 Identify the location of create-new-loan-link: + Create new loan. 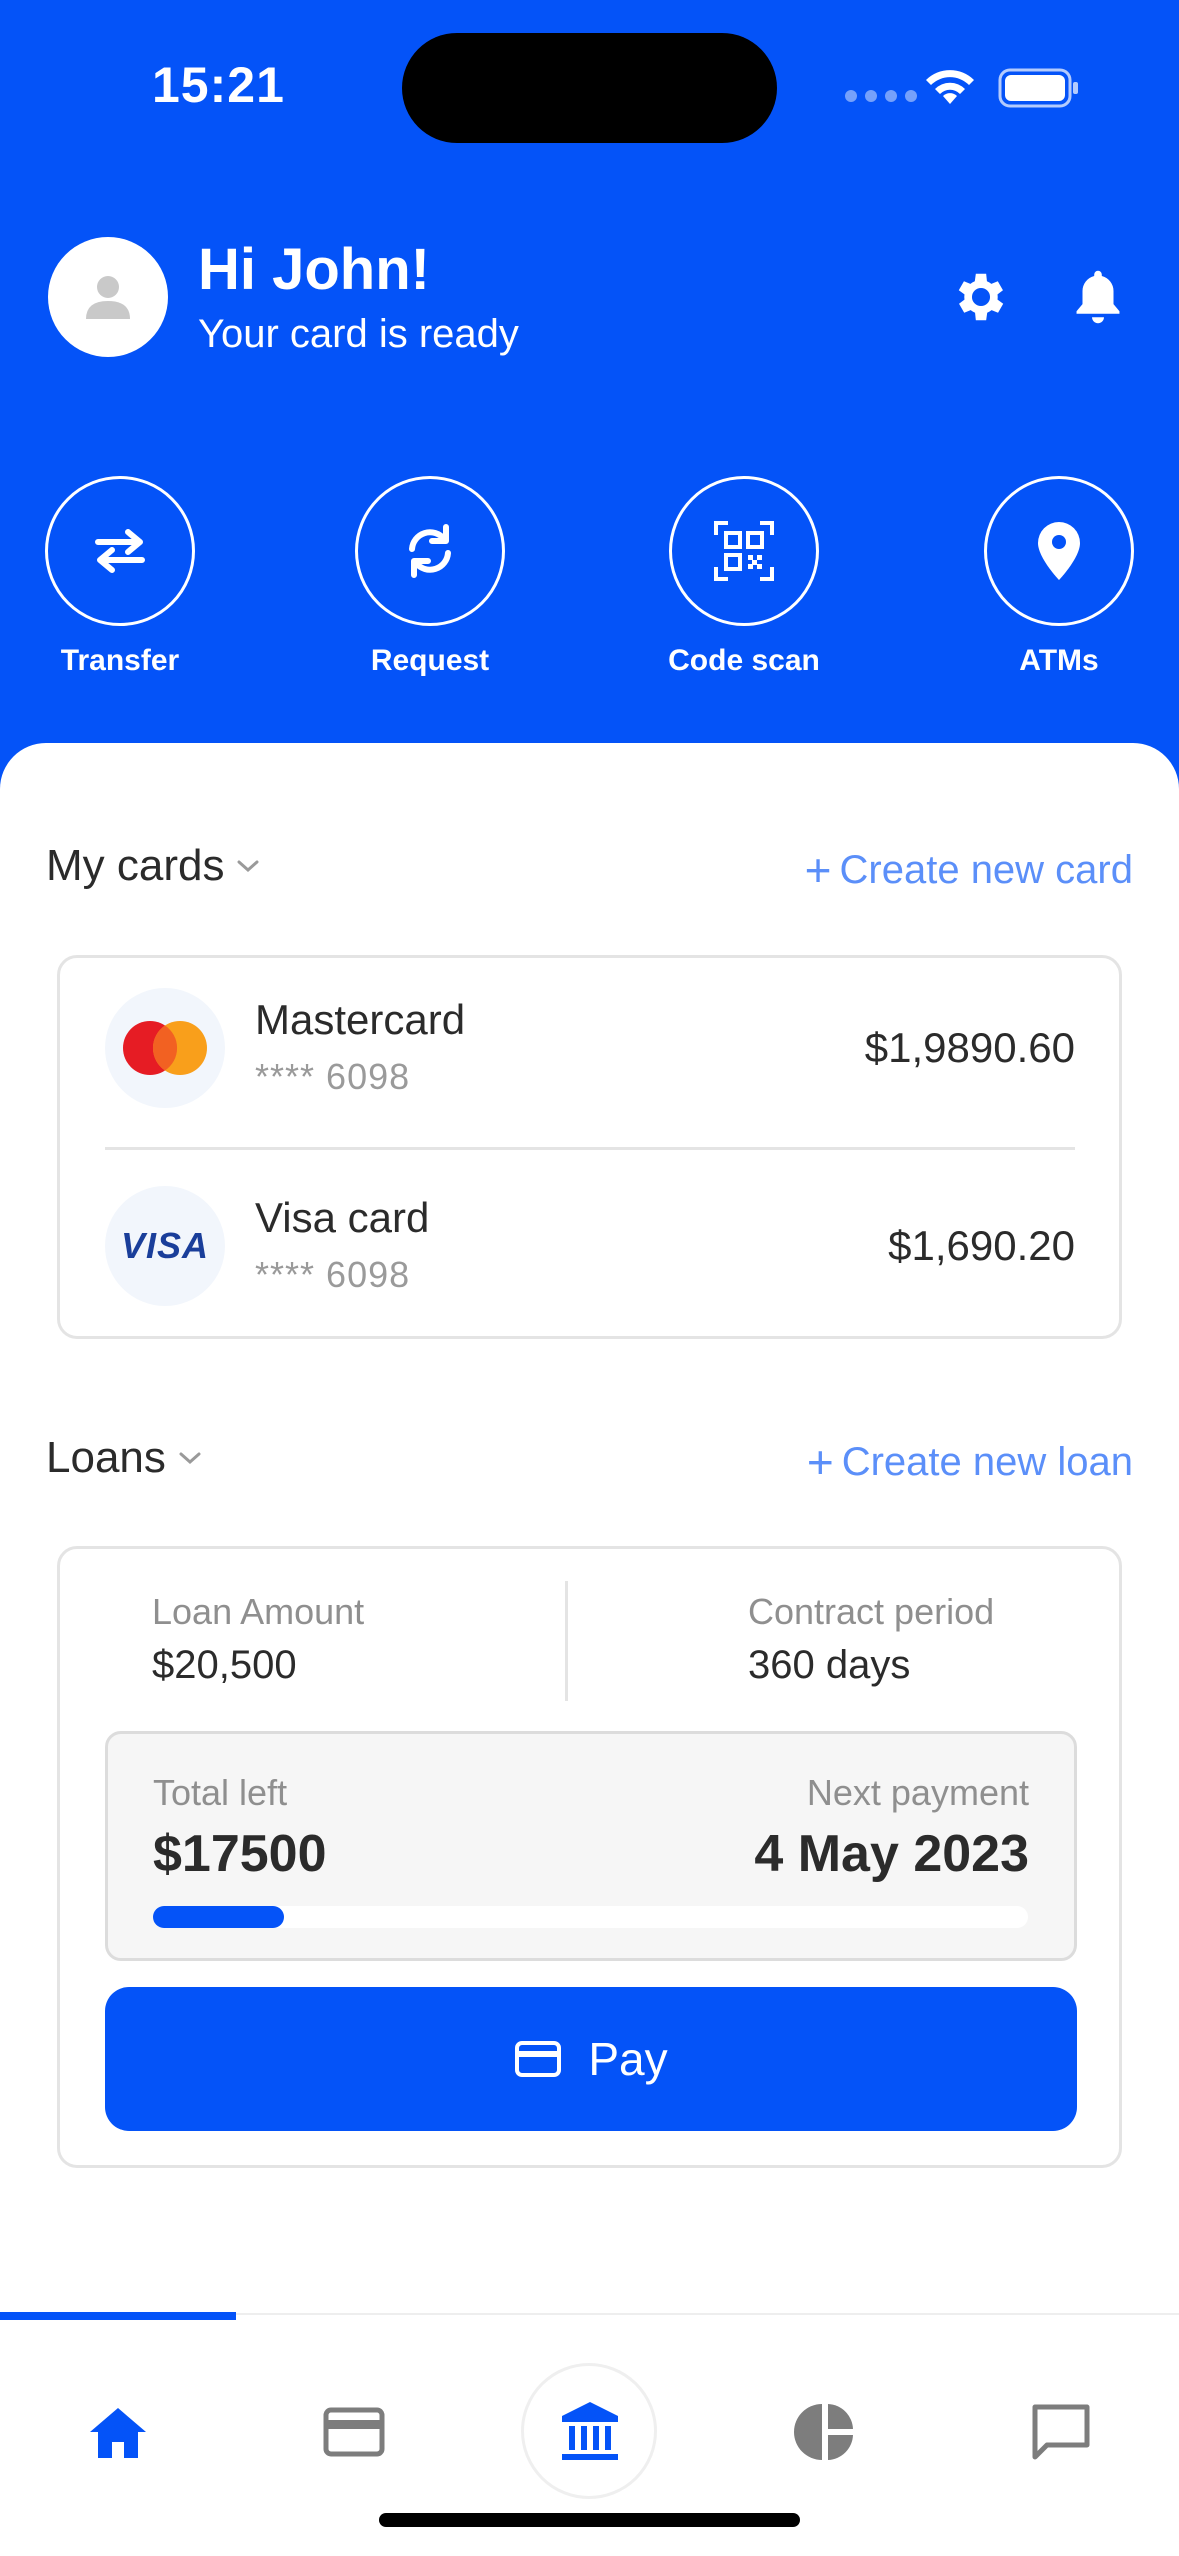
(970, 1462).